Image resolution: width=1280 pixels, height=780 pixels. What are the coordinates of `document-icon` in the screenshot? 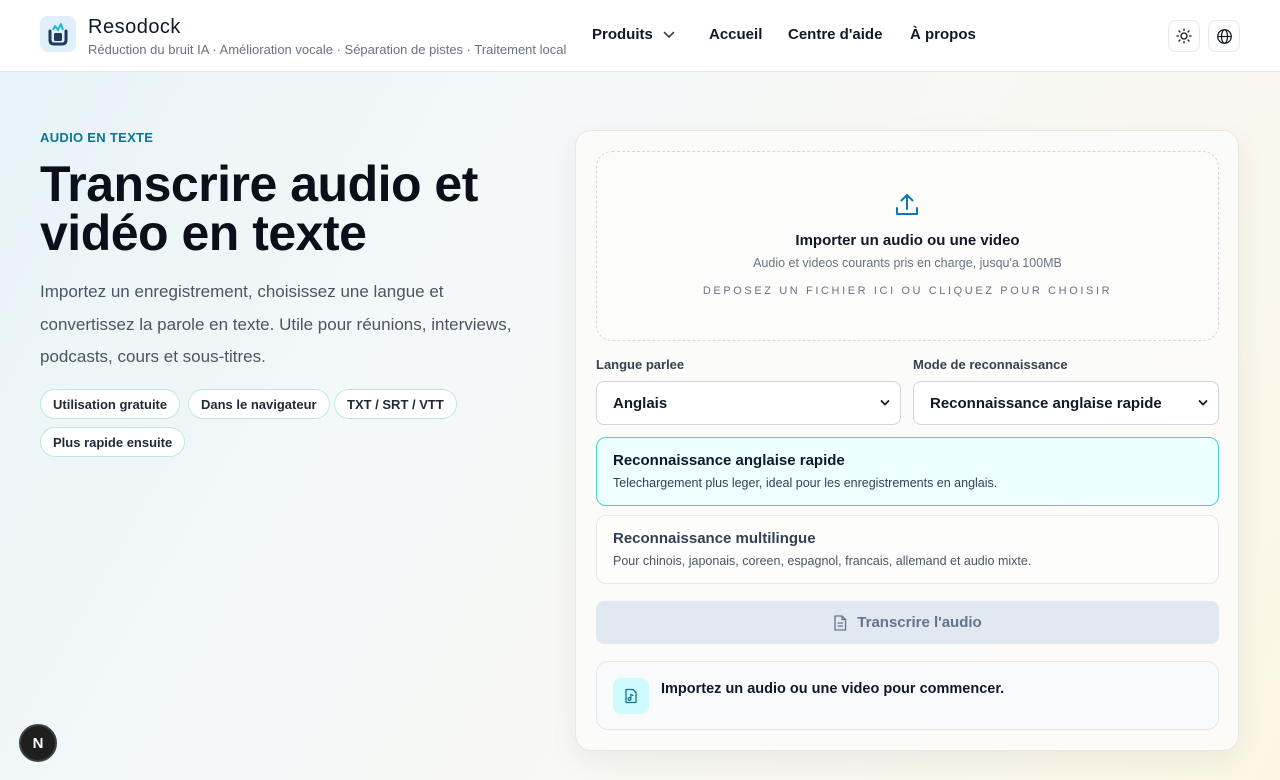 It's located at (840, 622).